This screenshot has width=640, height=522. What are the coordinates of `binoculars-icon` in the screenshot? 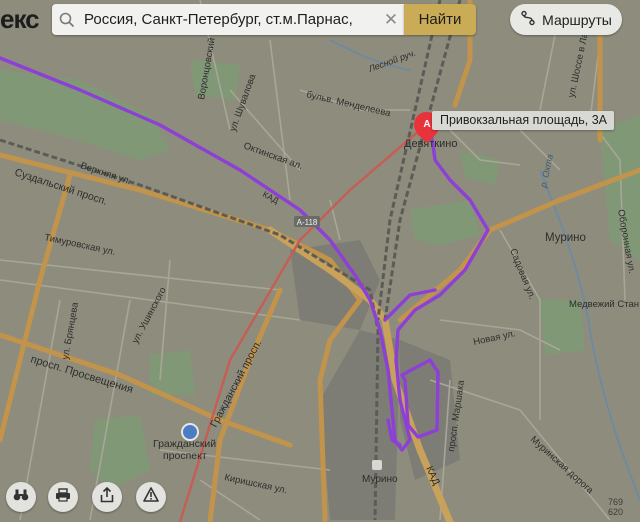 It's located at (21, 497).